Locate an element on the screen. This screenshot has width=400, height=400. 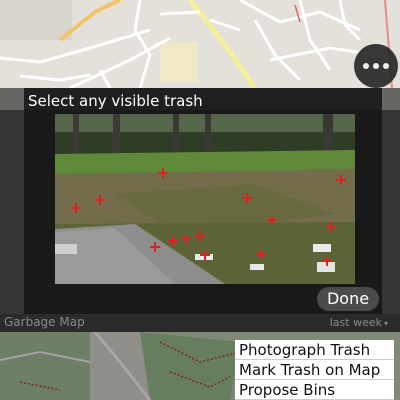
menu-item-photograph-trash: Photograph Trash is located at coordinates (314, 350).